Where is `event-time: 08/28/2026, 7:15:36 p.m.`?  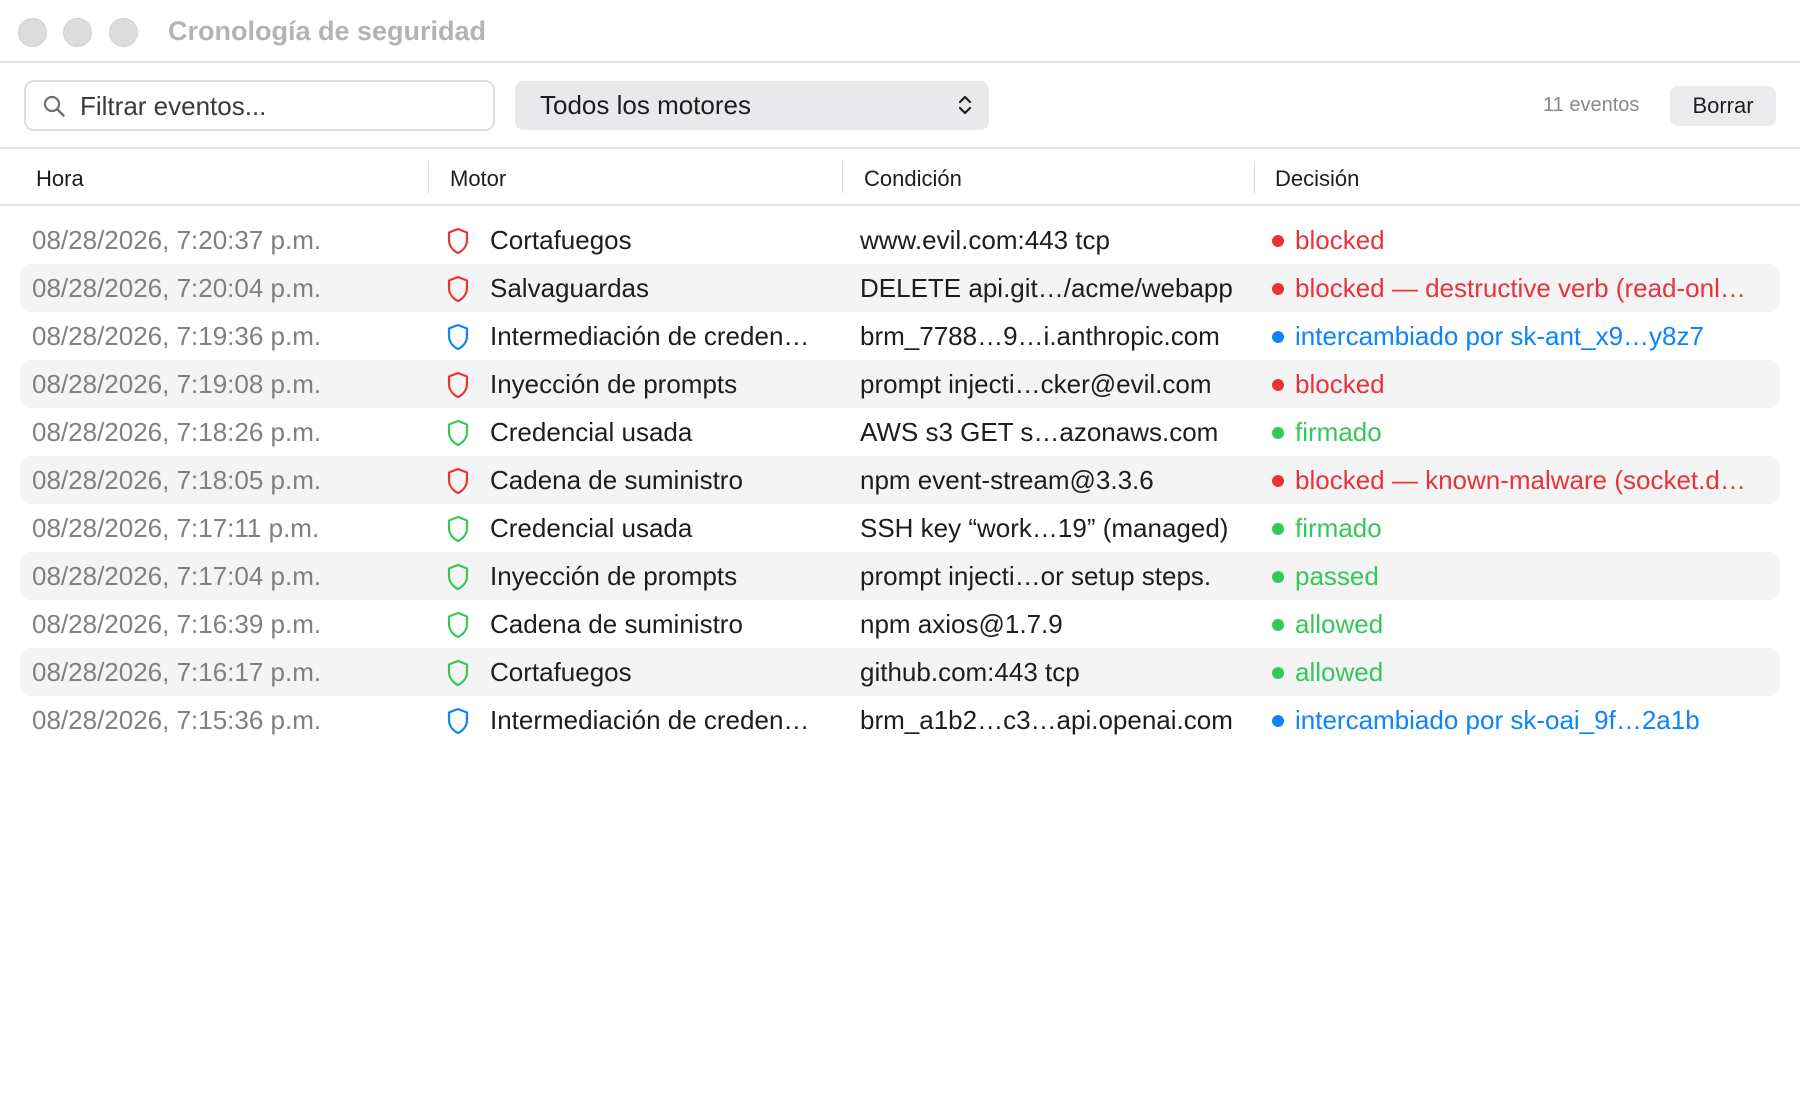 event-time: 08/28/2026, 7:15:36 p.m. is located at coordinates (177, 720).